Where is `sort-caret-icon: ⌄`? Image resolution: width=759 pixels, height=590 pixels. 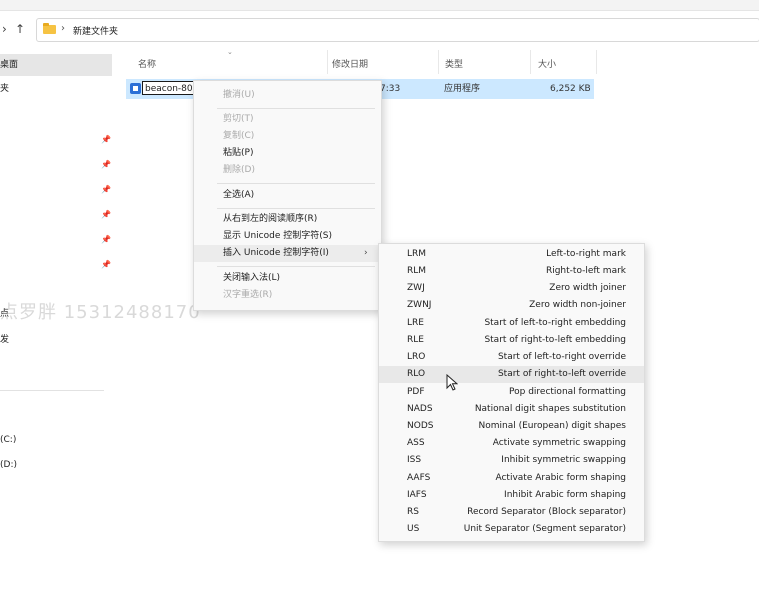 sort-caret-icon: ⌄ is located at coordinates (230, 52).